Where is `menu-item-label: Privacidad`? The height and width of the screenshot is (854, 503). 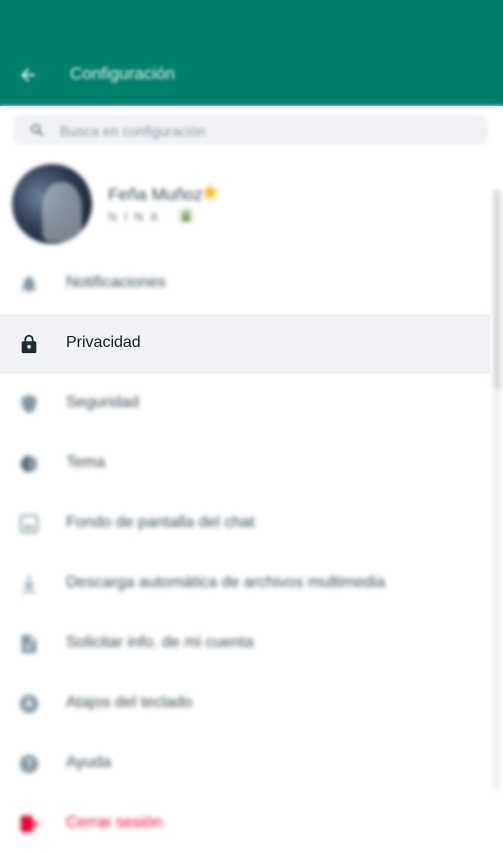
menu-item-label: Privacidad is located at coordinates (103, 342).